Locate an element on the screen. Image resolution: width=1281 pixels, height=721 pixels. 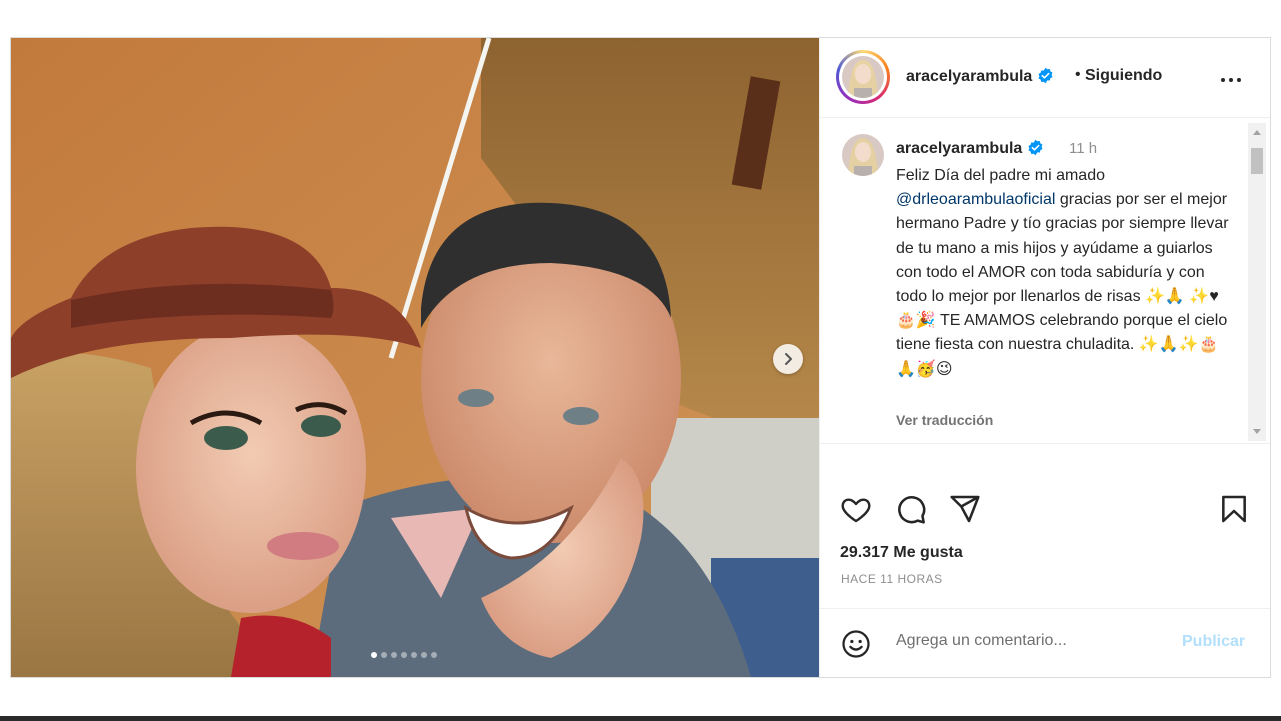
caption-scrollbar is located at coordinates (1257, 282).